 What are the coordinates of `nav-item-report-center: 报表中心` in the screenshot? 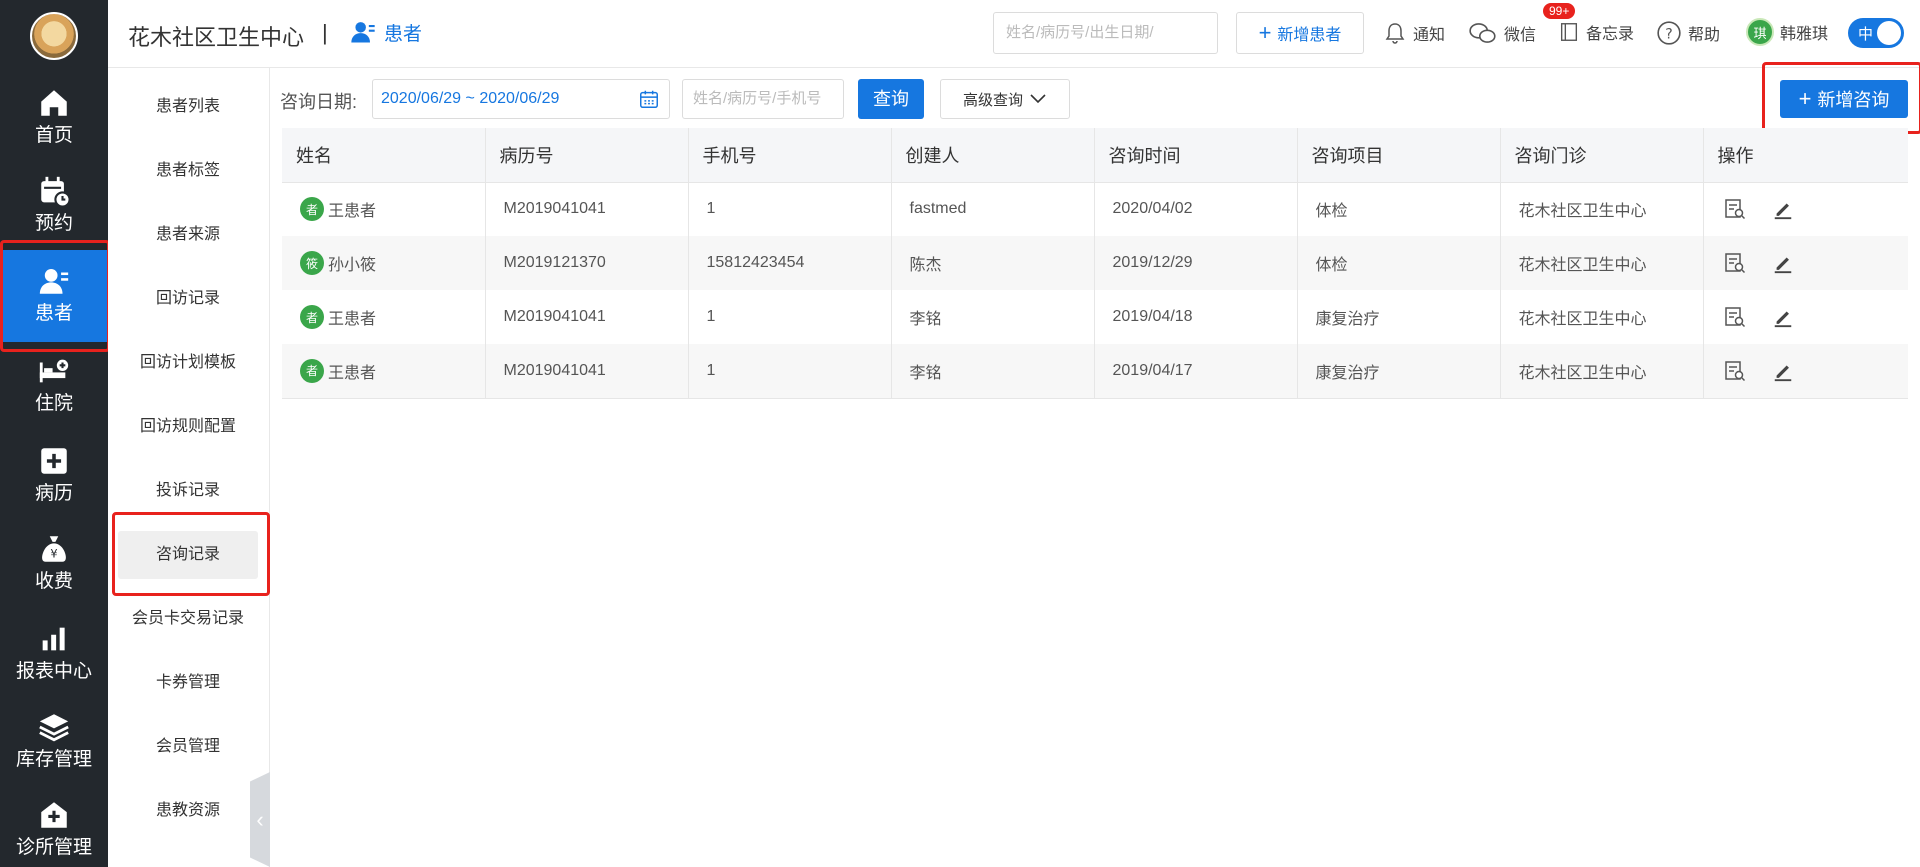 It's located at (54, 651).